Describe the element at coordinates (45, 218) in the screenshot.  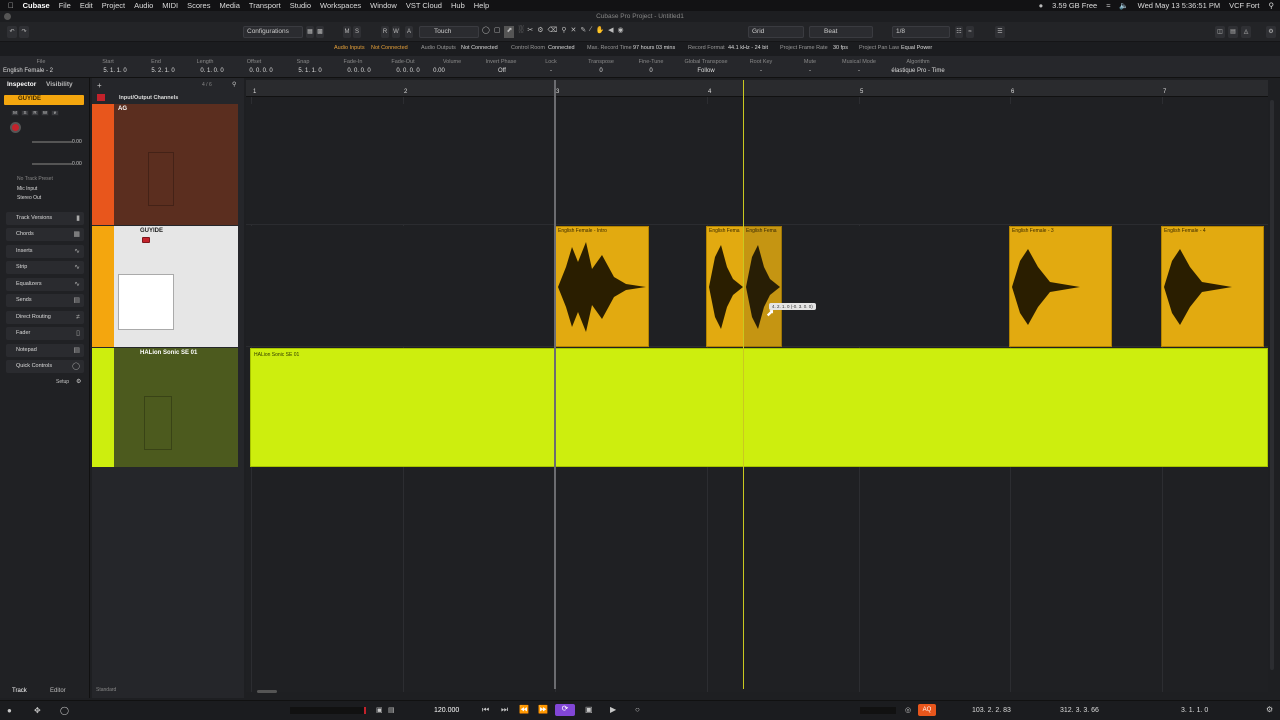
I see `section-track-versions: Track Versions ▮` at that location.